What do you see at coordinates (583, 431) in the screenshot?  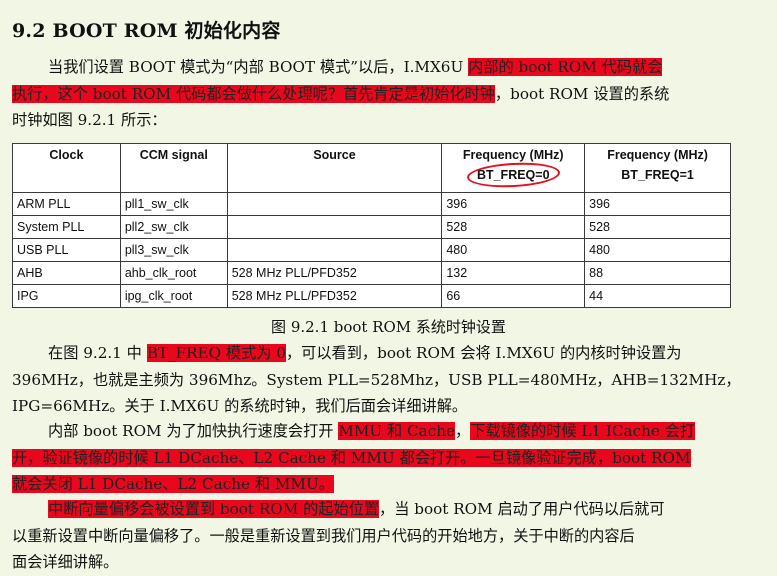 I see `highlight: 下载镜像的时候 L1 ICache 会打` at bounding box center [583, 431].